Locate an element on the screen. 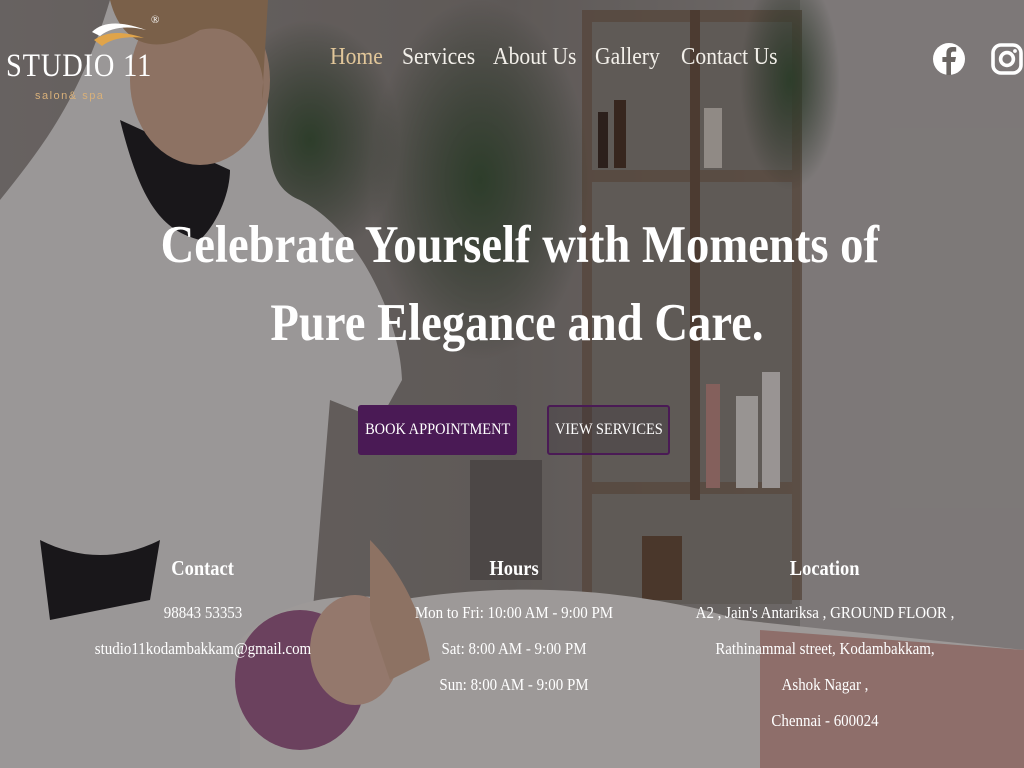  hours-weekdays: Mon to Fri: 10:00 AM - 9:00 PM is located at coordinates (514, 612).